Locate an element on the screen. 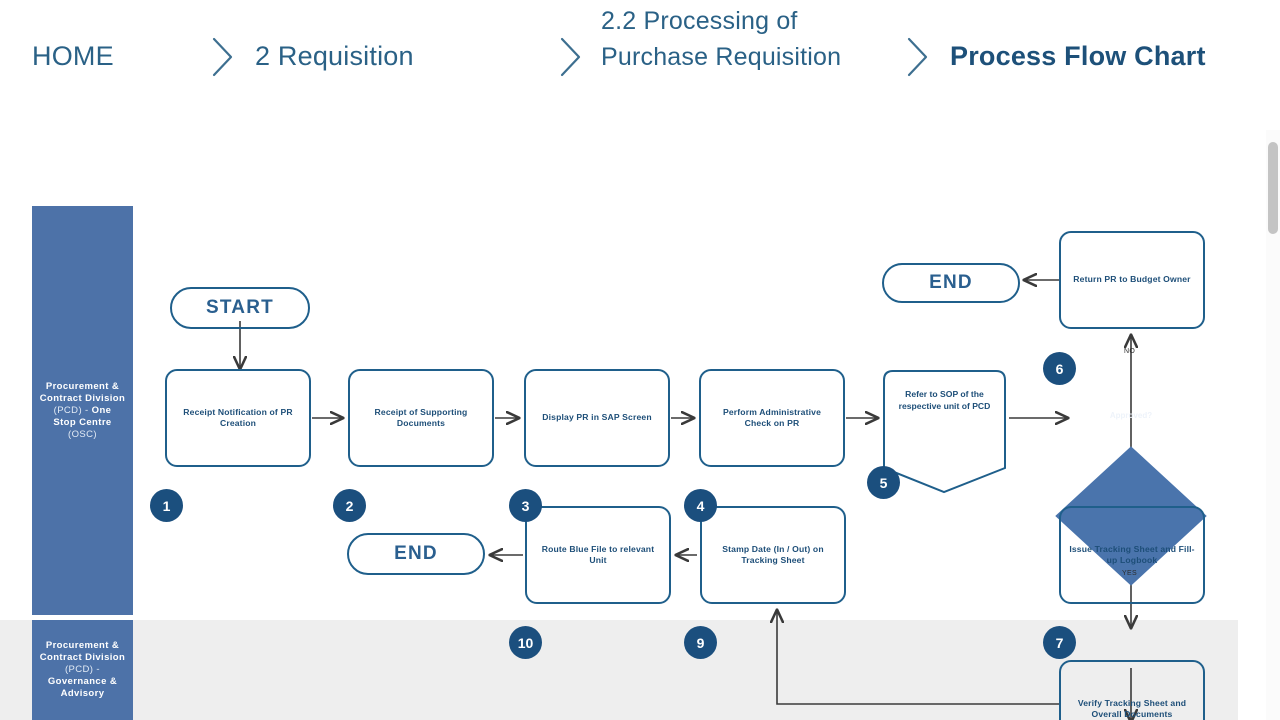 Image resolution: width=1280 pixels, height=720 pixels. step-badge-2: 2 is located at coordinates (349, 505).